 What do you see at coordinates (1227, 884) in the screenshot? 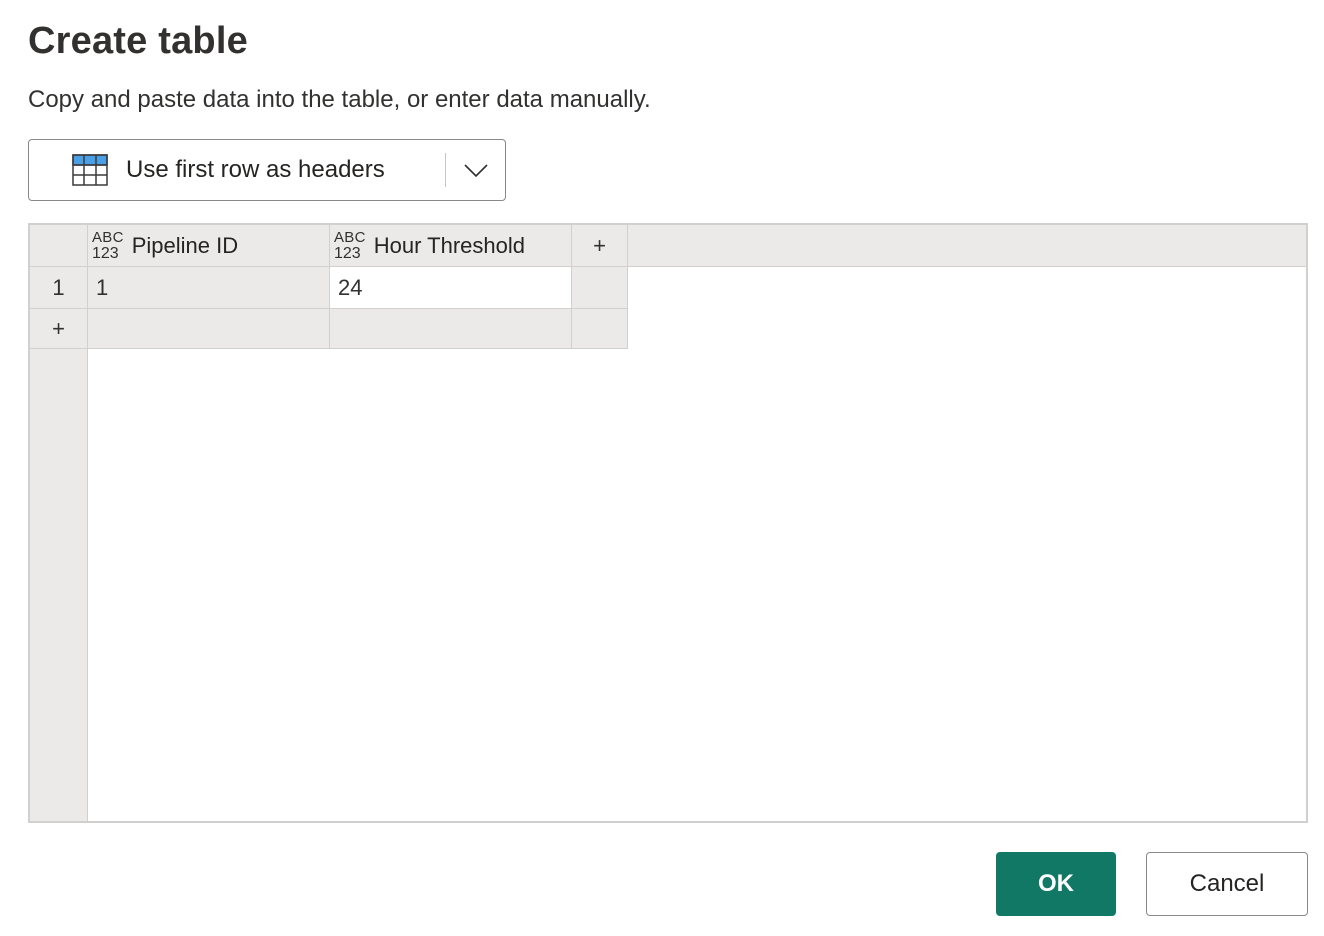
I see `cancel-button: Cancel` at bounding box center [1227, 884].